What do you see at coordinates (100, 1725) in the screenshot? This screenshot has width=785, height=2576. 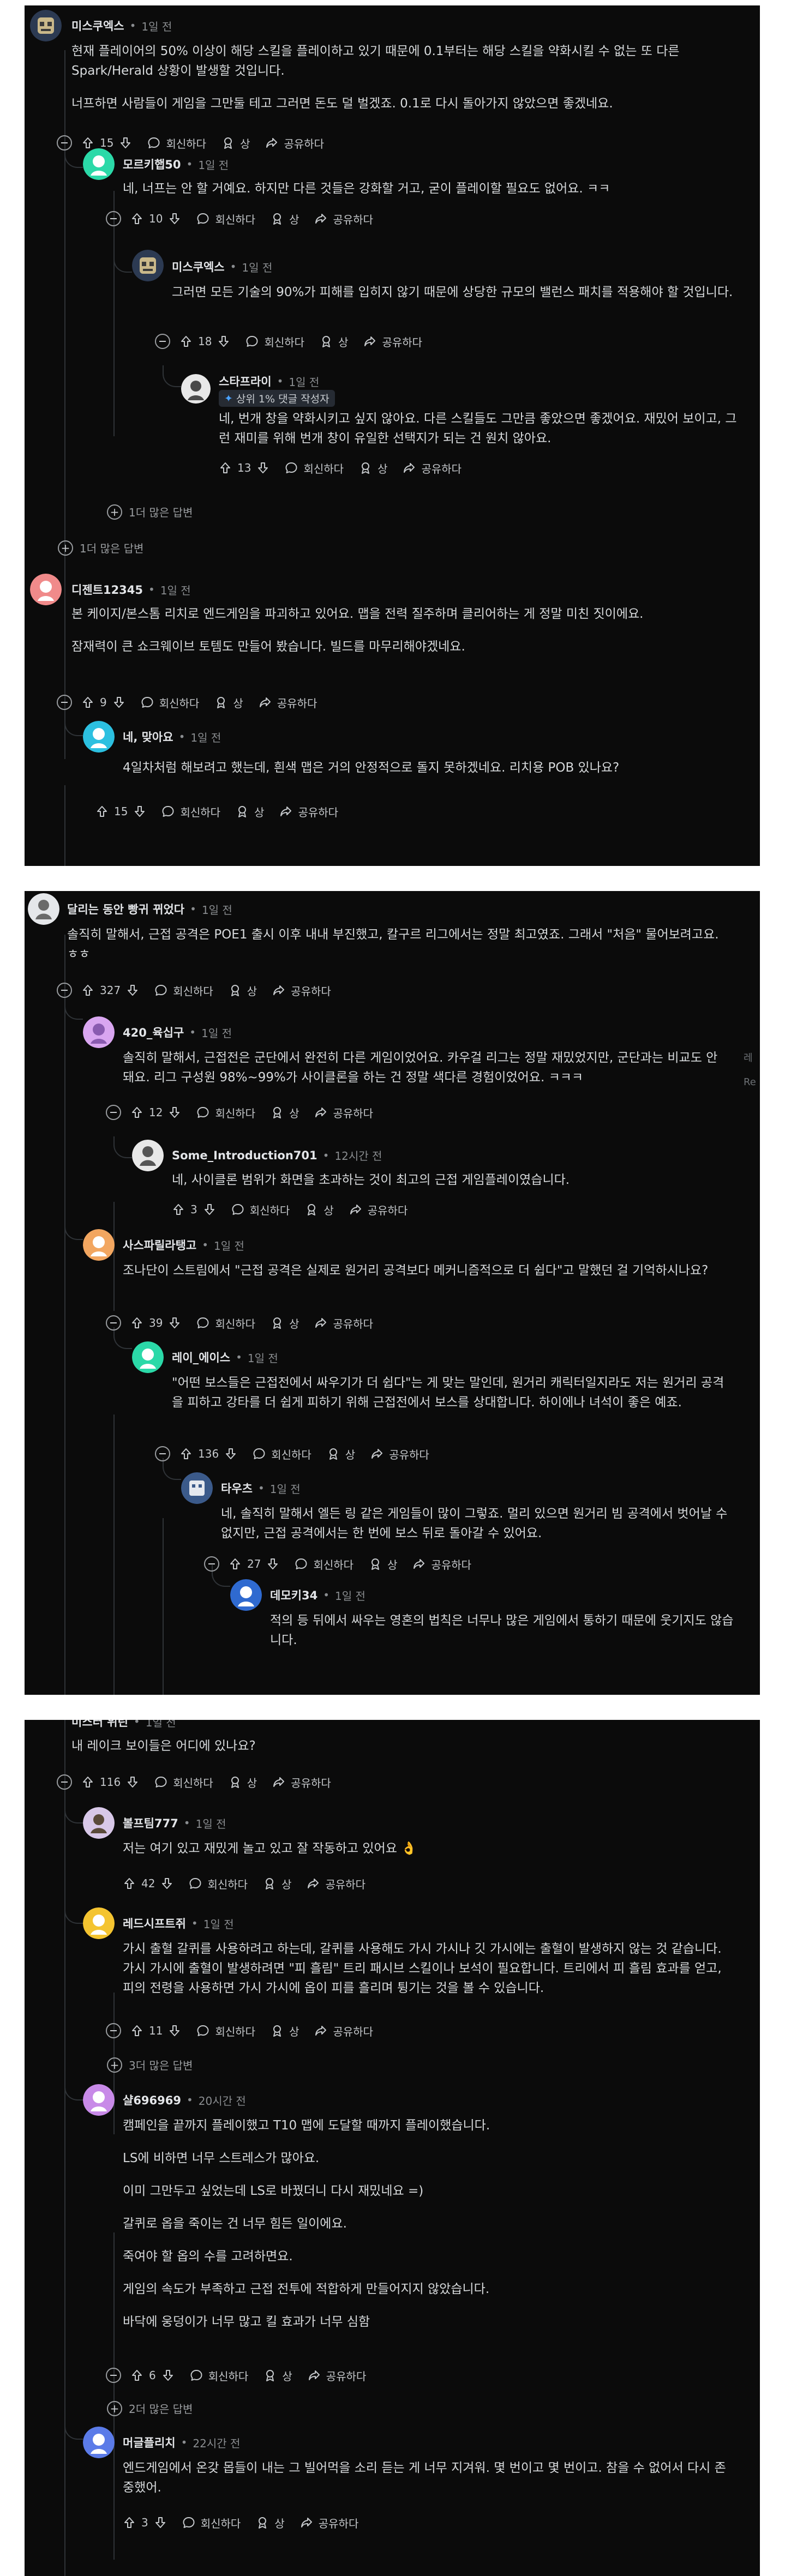 I see `username: 미스터 위린` at bounding box center [100, 1725].